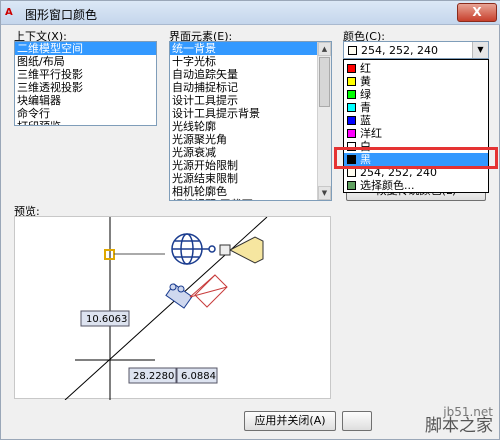 The image size is (500, 440). I want to click on dialog-title: 图形窗口颜色, so click(61, 15).